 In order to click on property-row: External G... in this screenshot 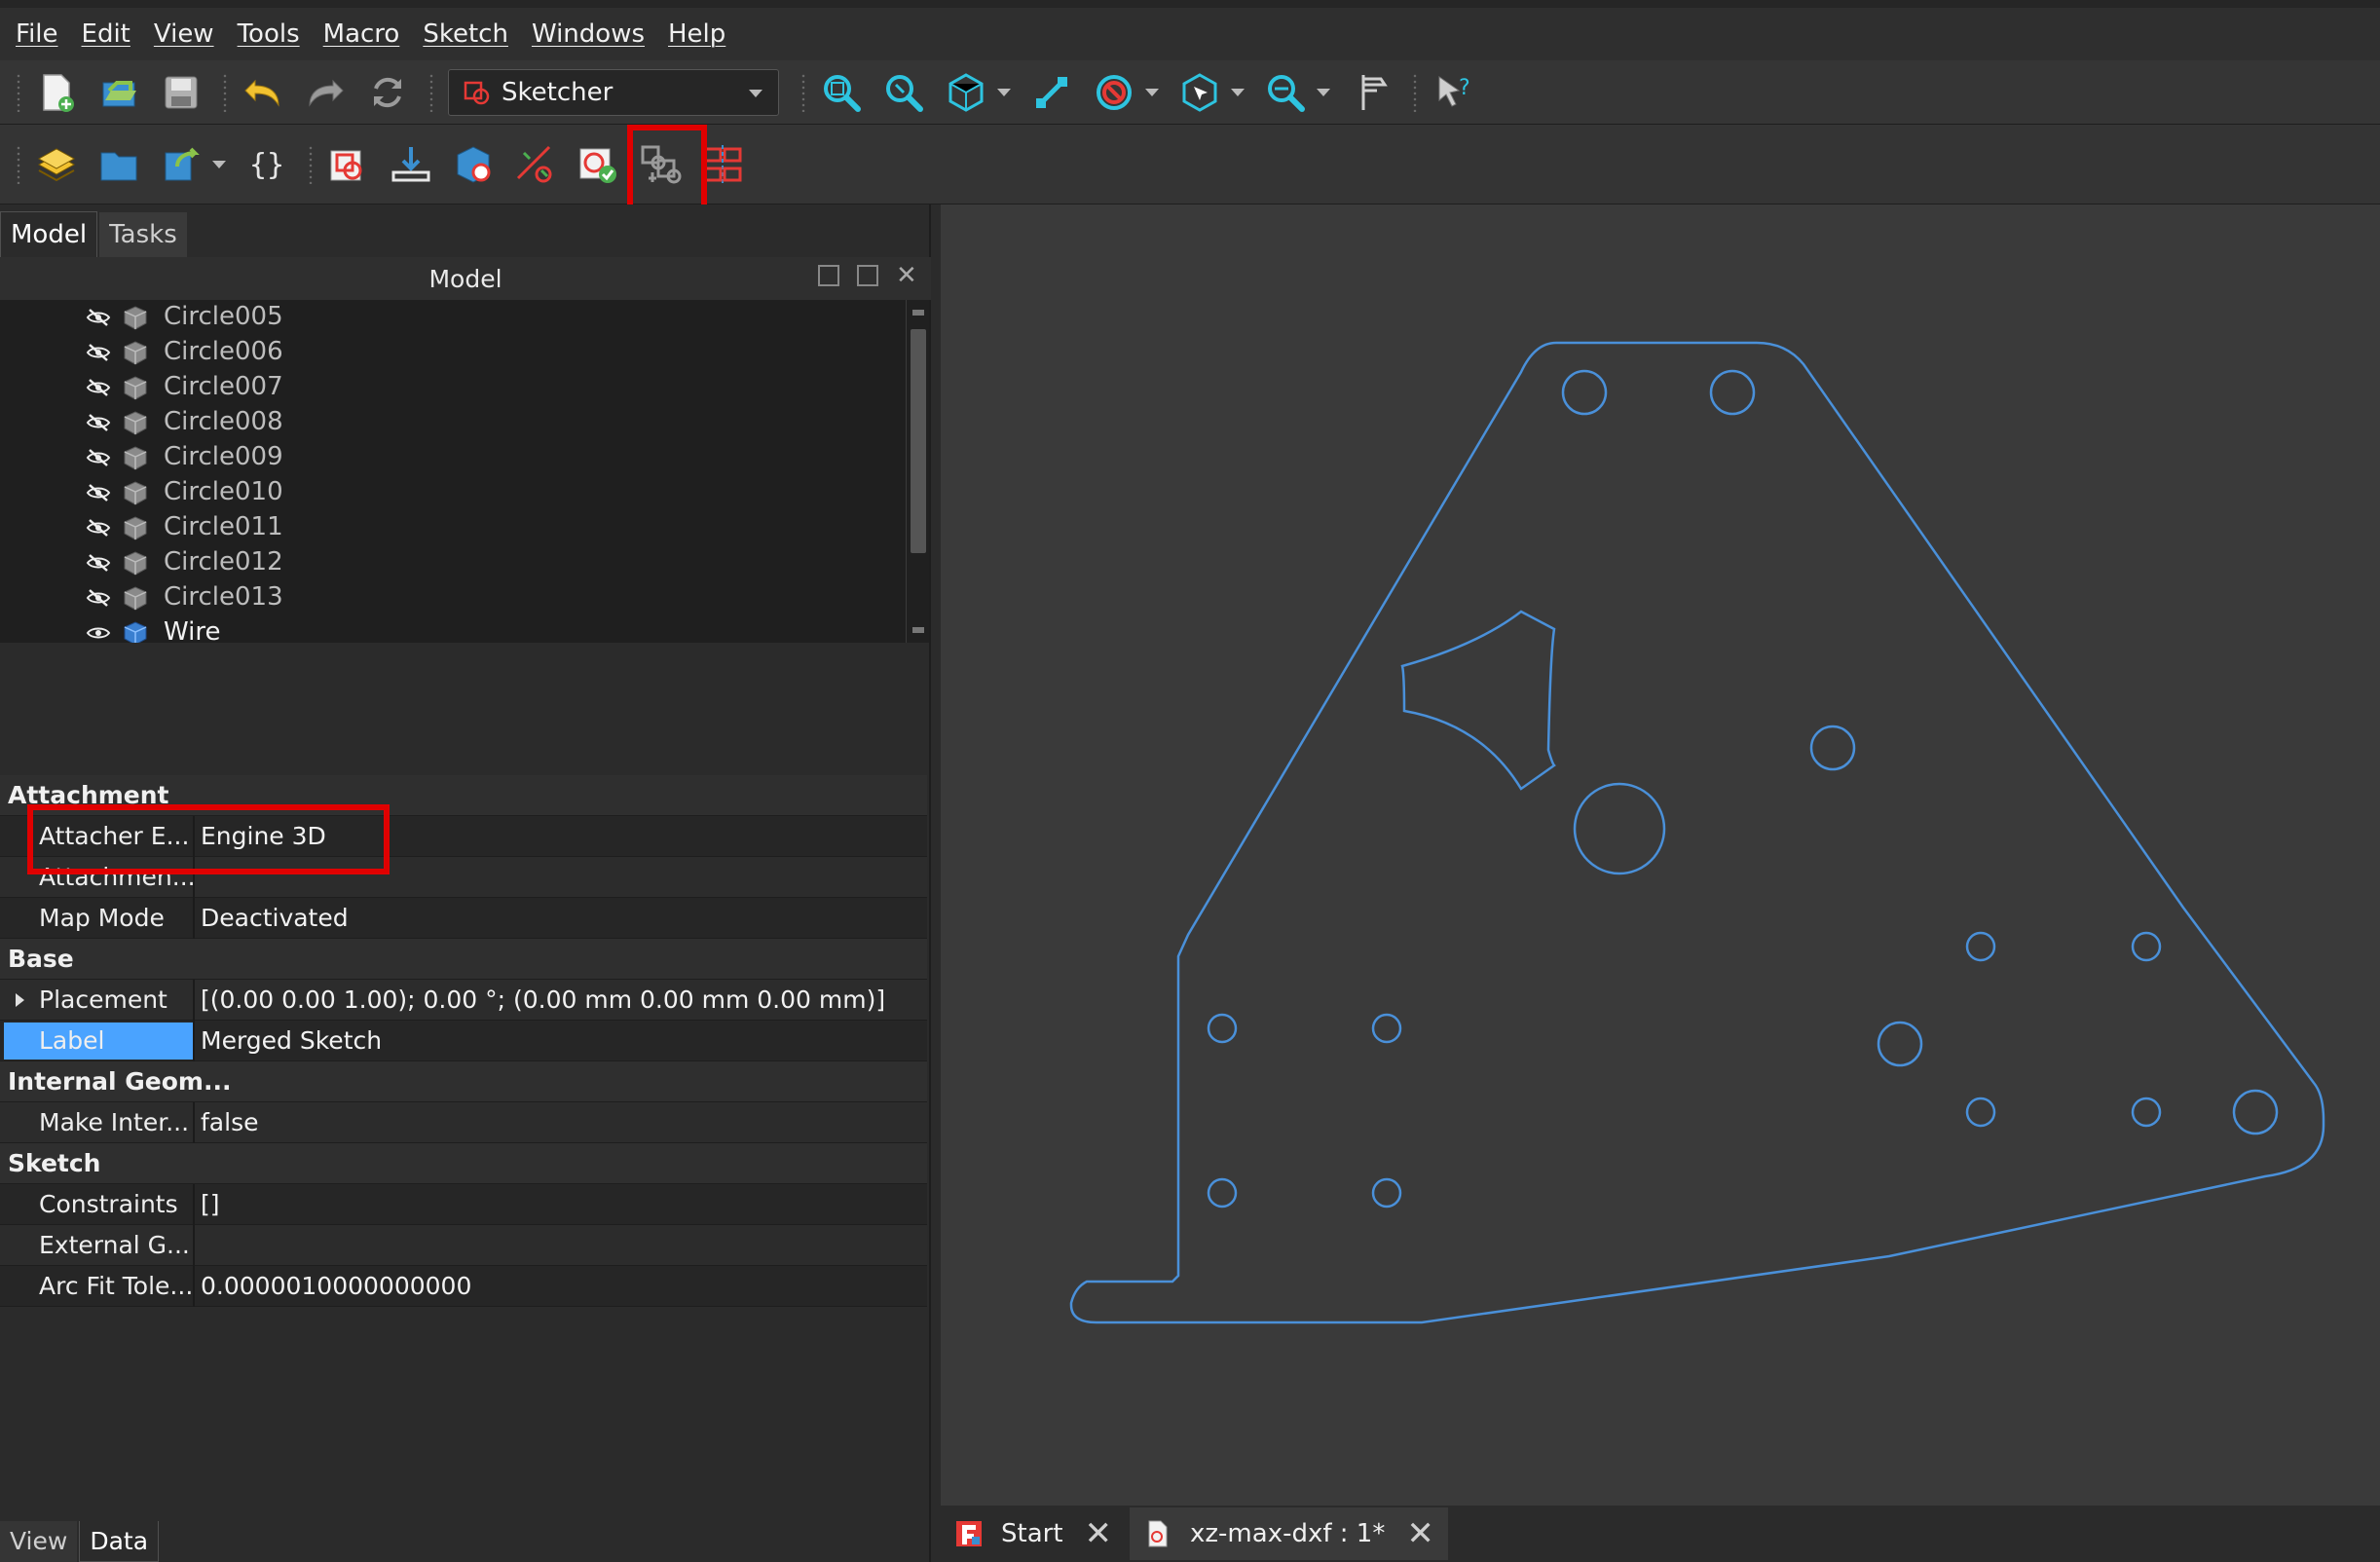, I will do `click(463, 1246)`.